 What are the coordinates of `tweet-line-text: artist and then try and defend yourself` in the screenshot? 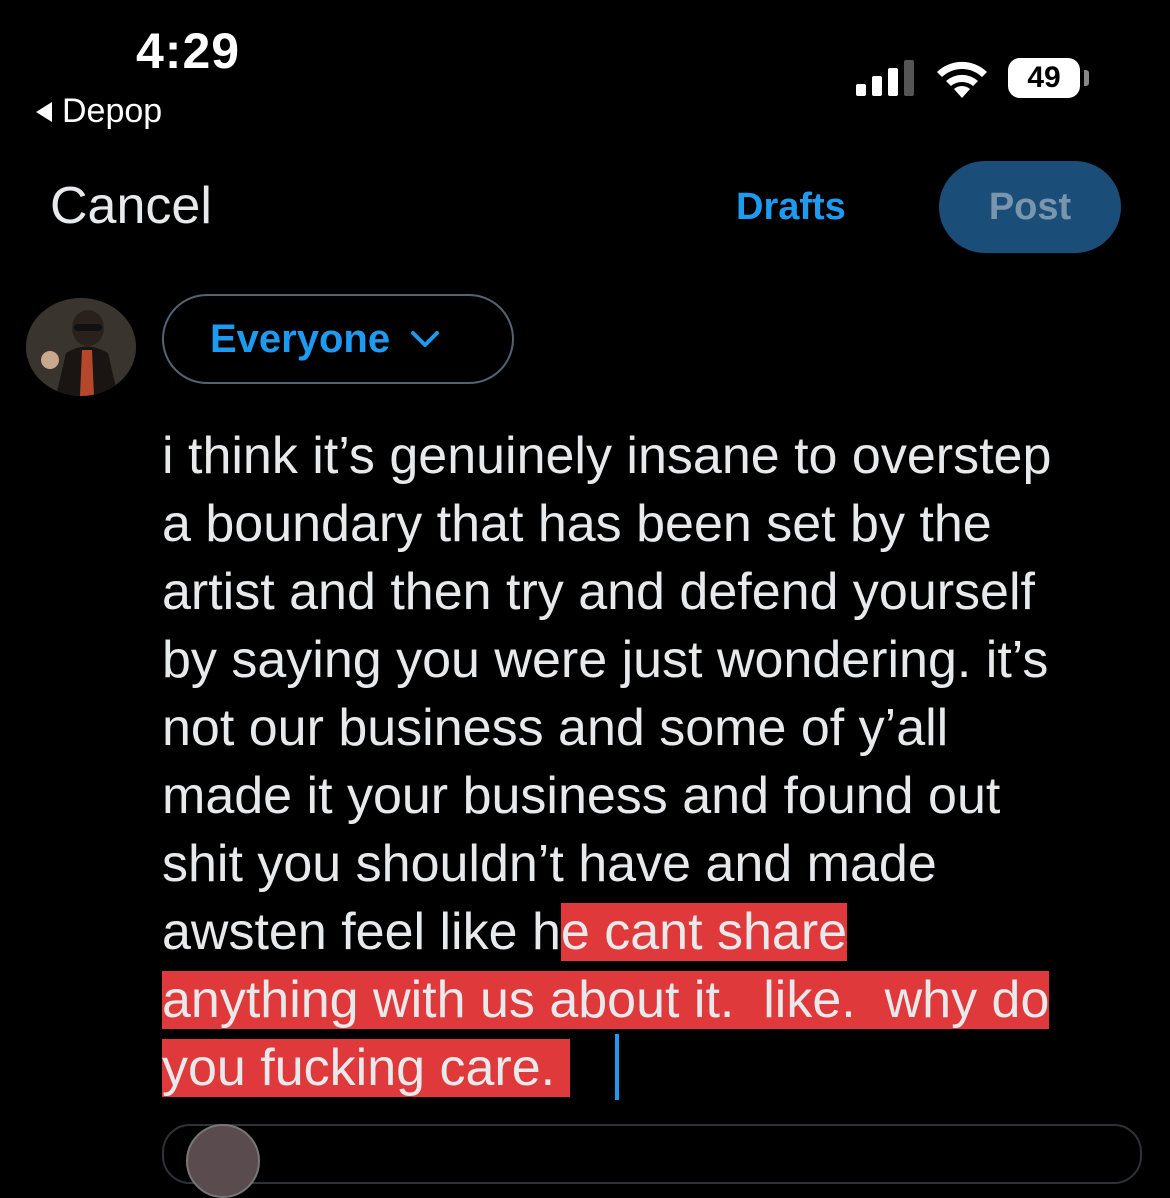 It's located at (598, 592).